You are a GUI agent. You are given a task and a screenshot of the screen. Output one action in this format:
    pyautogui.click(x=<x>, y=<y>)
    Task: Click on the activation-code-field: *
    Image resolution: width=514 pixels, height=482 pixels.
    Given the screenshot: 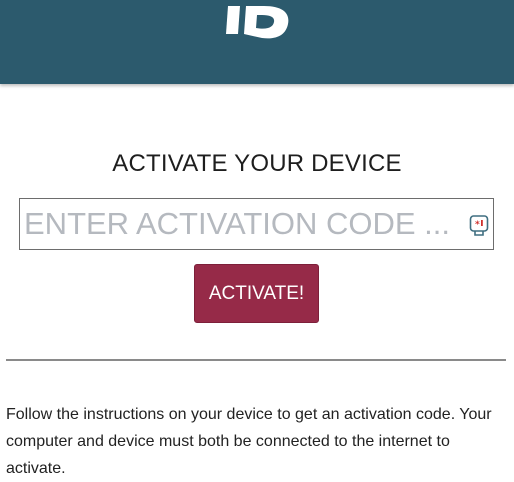 What is the action you would take?
    pyautogui.click(x=256, y=224)
    